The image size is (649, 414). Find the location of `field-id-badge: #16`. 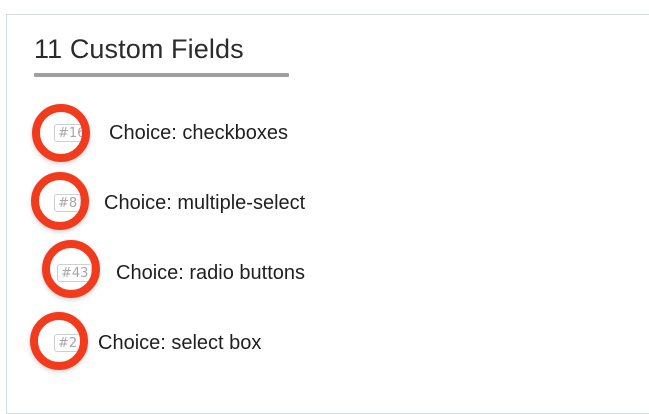

field-id-badge: #16 is located at coordinates (72, 133).